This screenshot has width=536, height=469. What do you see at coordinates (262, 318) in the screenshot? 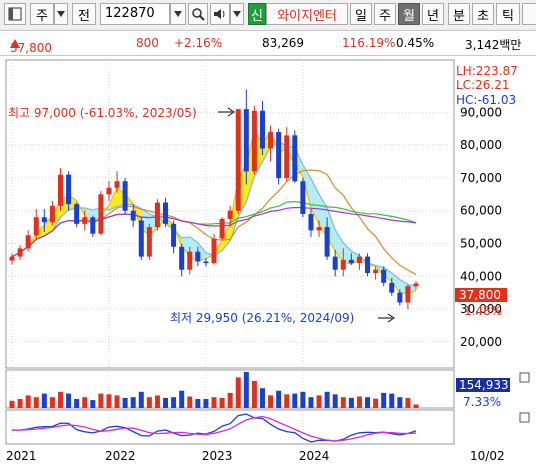
I see `low-annotation: 최저 29,950 (26.21%, 2024/09)` at bounding box center [262, 318].